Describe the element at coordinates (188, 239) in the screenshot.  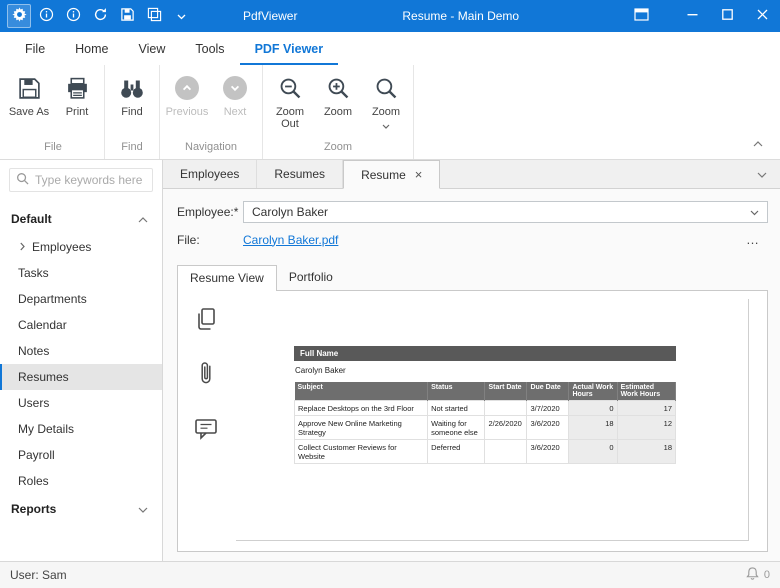
I see `file-label: File:` at that location.